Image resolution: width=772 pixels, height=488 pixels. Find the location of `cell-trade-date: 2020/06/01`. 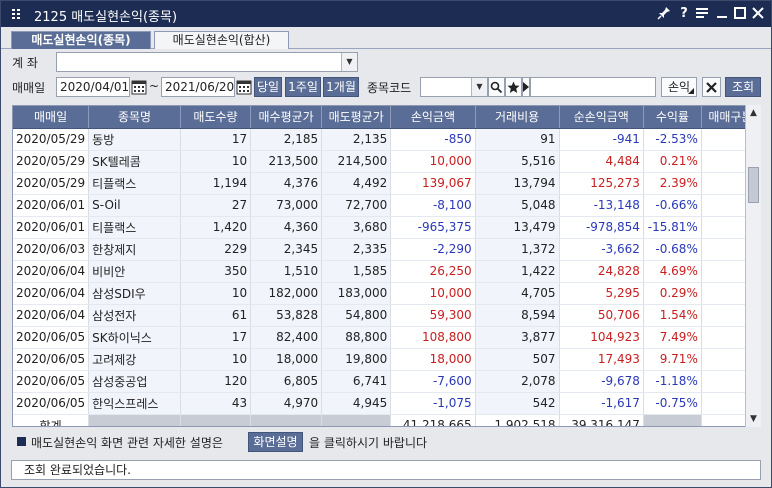

cell-trade-date: 2020/06/01 is located at coordinates (51, 205).